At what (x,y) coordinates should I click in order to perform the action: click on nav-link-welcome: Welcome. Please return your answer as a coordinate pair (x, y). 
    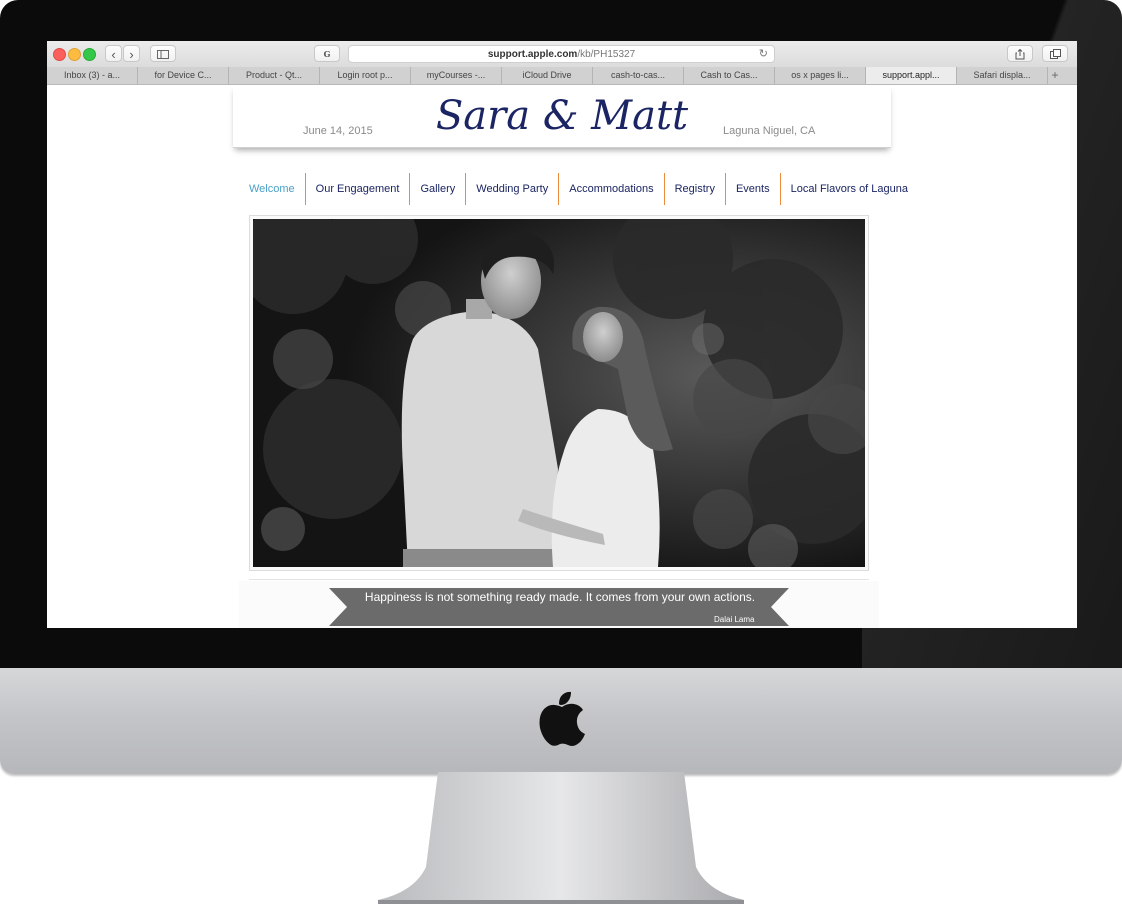
    Looking at the image, I should click on (272, 189).